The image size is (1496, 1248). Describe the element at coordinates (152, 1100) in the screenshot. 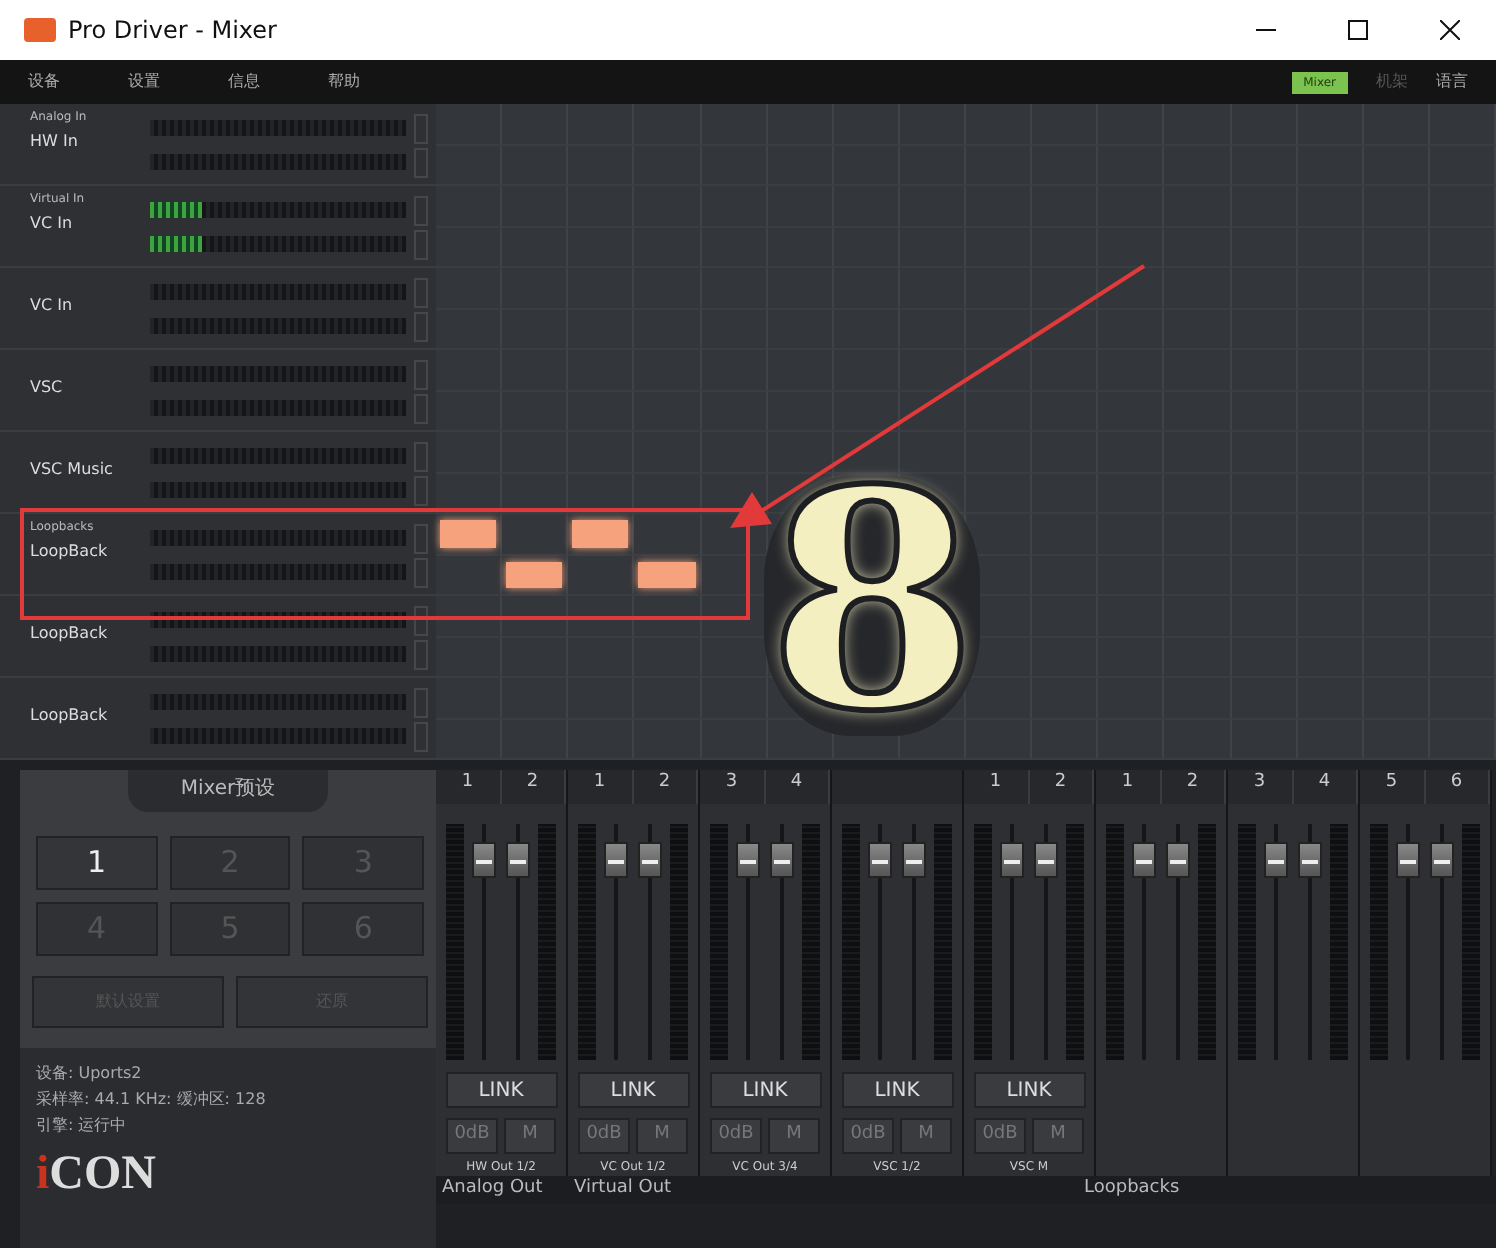

I see `info-text: 采样率: 44.1 KHz: 缓冲区: 128` at that location.